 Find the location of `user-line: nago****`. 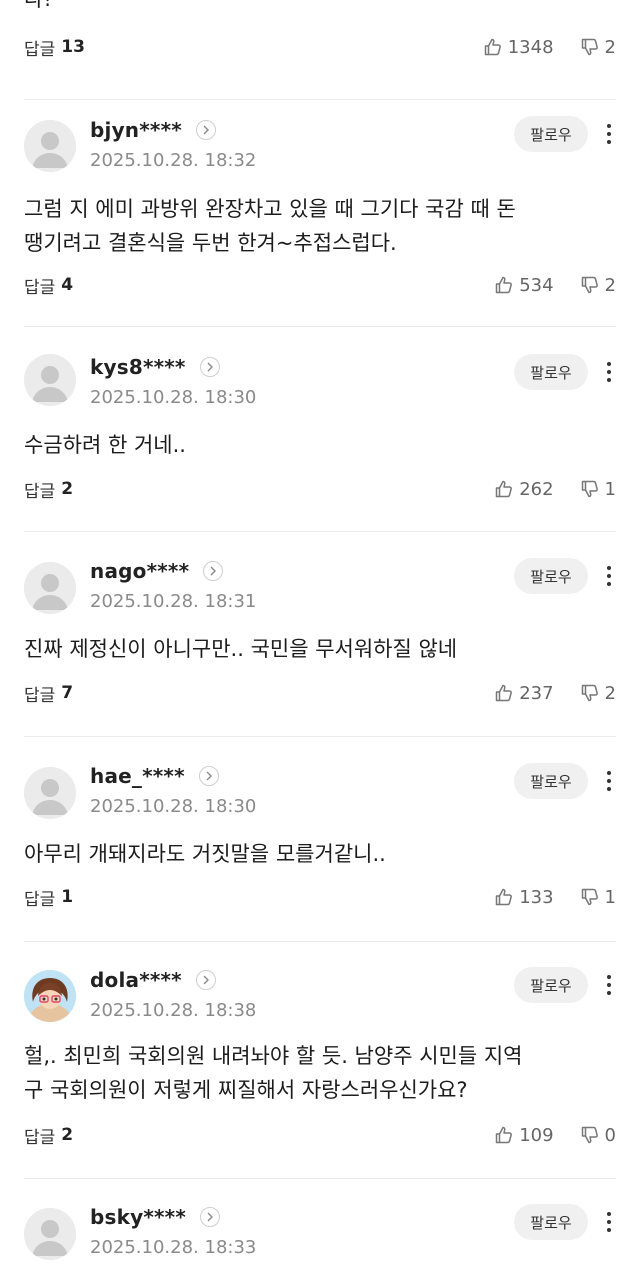

user-line: nago**** is located at coordinates (157, 571).